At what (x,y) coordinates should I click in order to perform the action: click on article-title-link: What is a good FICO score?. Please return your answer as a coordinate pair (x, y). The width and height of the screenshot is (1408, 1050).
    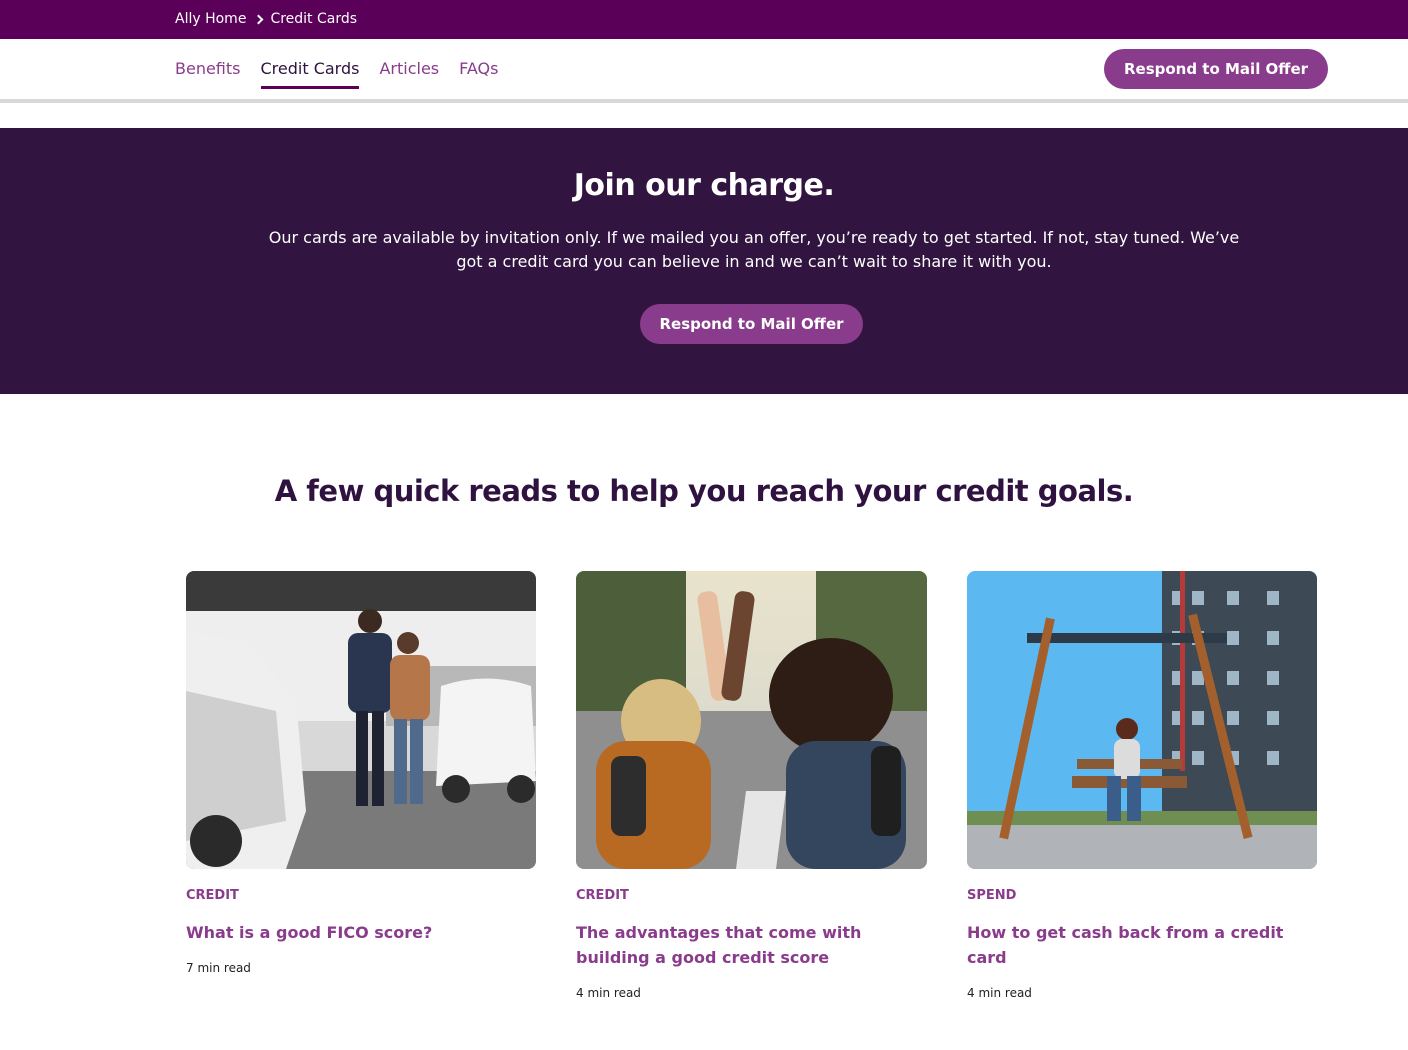
    Looking at the image, I should click on (361, 932).